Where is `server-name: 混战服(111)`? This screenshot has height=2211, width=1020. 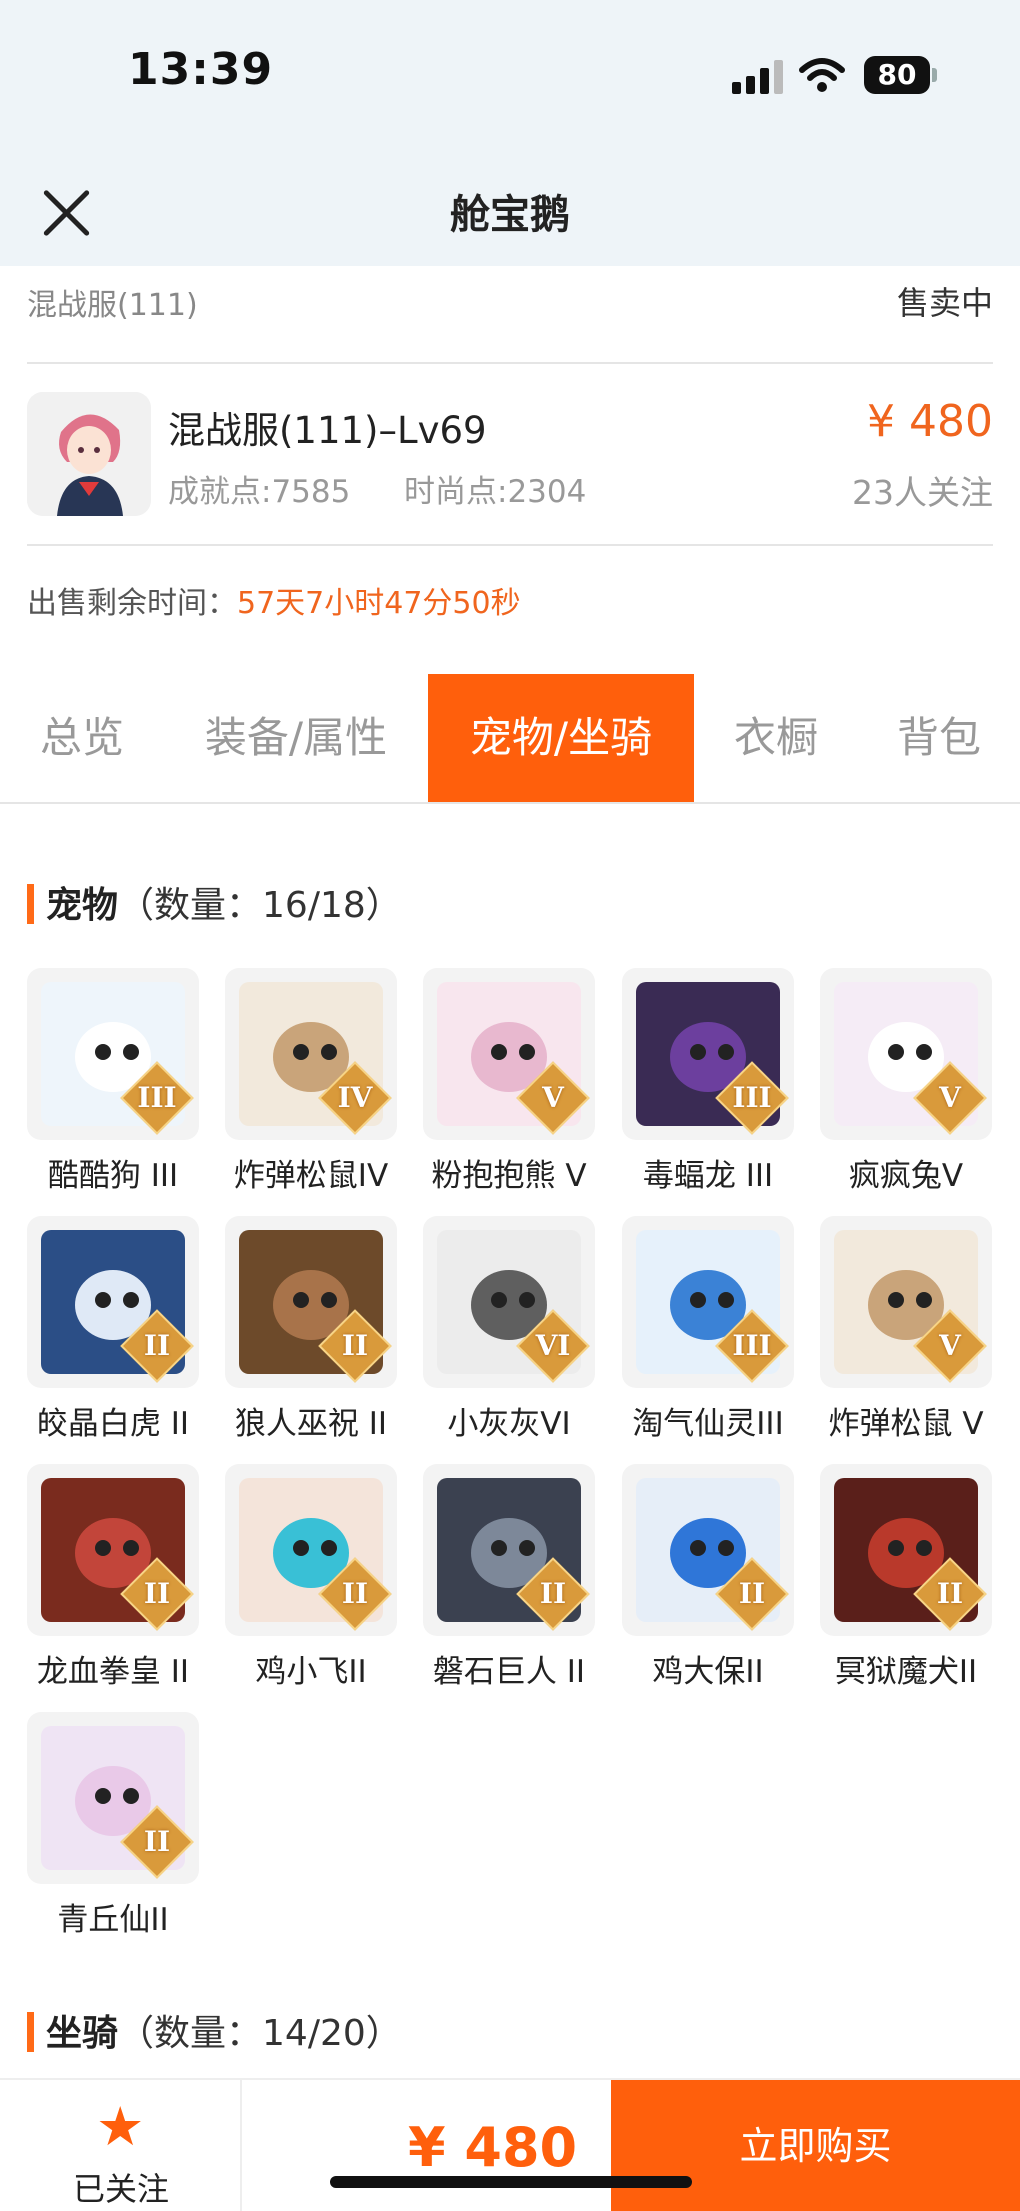 server-name: 混战服(111) is located at coordinates (112, 305).